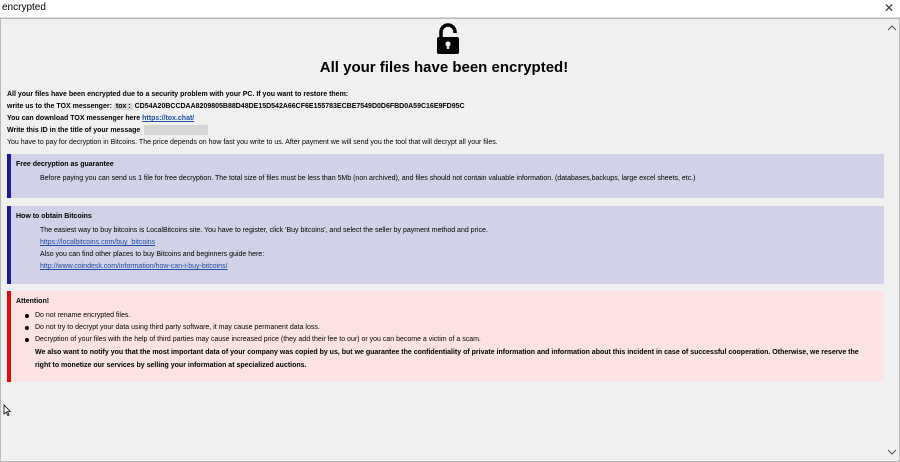  Describe the element at coordinates (65, 164) in the screenshot. I see `guarantee-title: Free decryption as guarantee` at that location.